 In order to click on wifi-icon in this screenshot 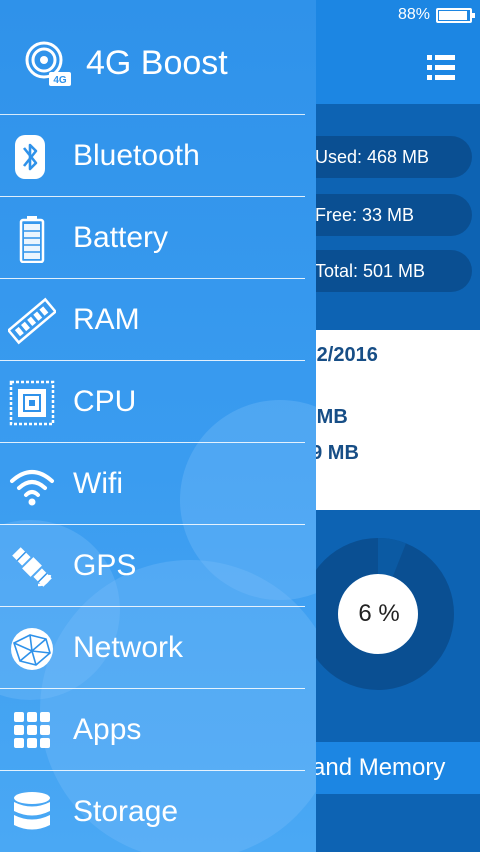, I will do `click(32, 488)`.